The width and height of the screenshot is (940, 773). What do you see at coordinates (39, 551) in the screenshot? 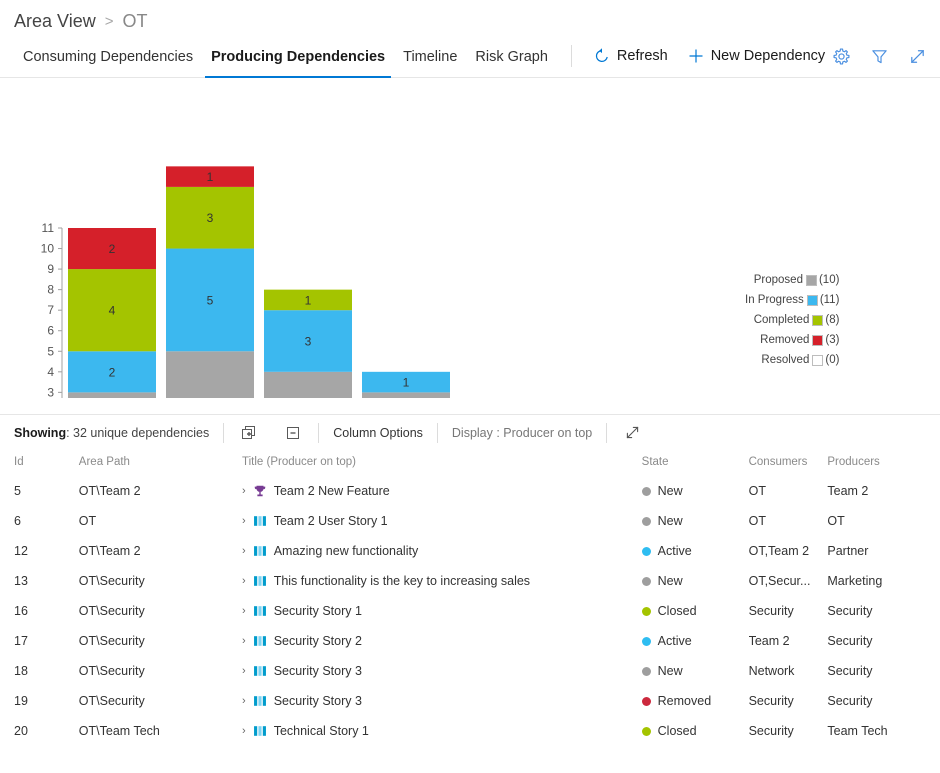
I see `row-id: 12` at bounding box center [39, 551].